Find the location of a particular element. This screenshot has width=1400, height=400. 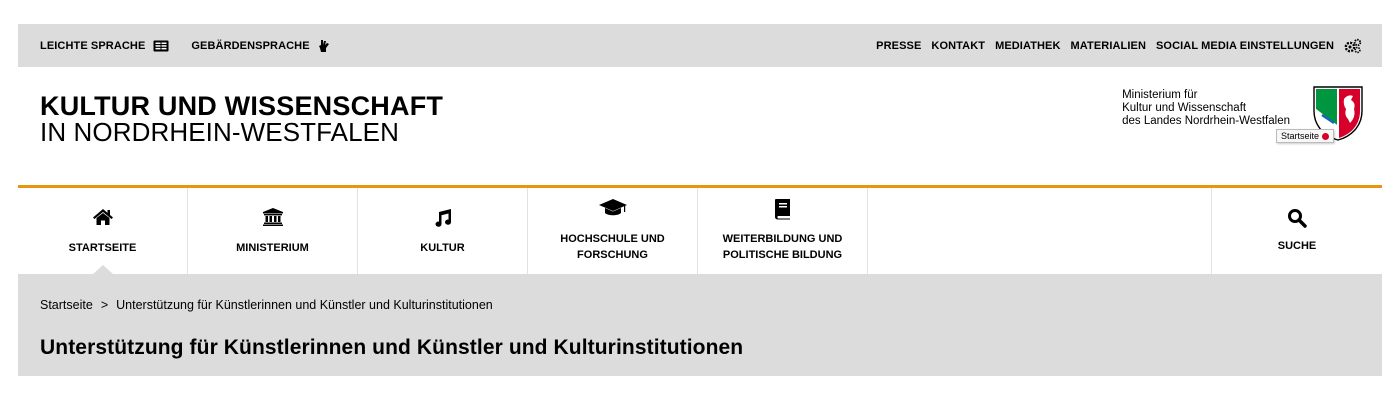

breadcrumb-home-link: Startseite is located at coordinates (66, 305).